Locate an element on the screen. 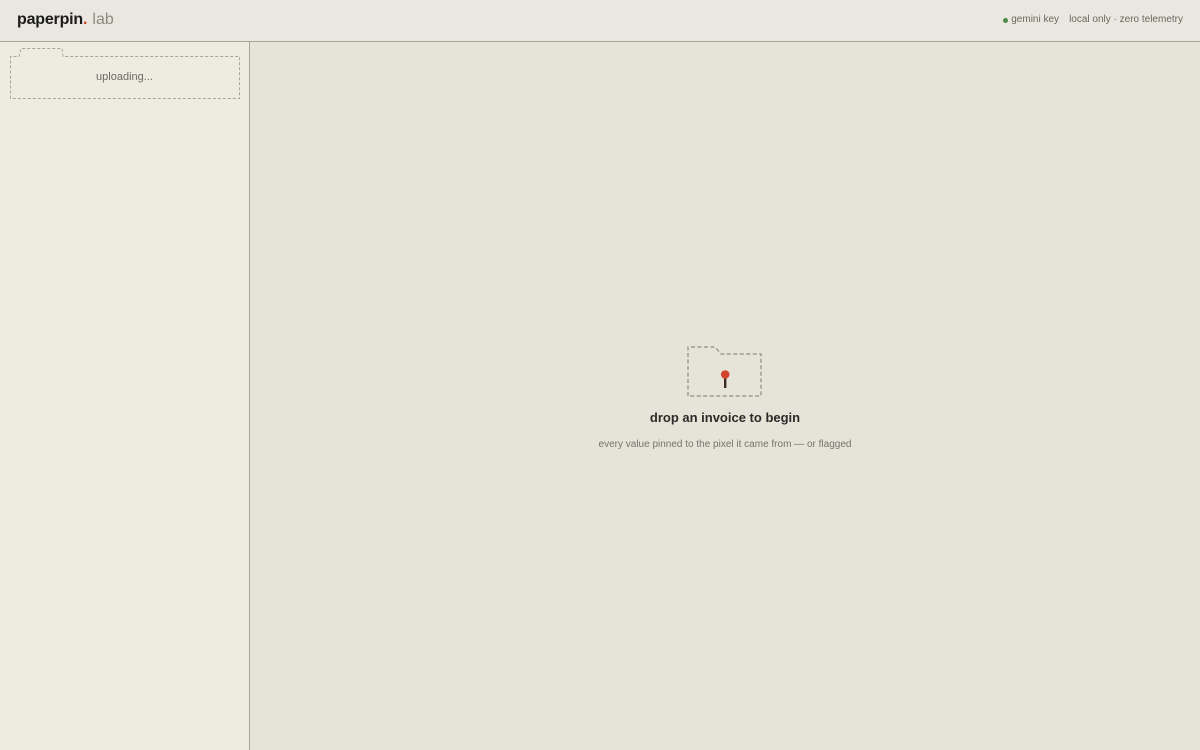  privacy-note: local only · zero telemetry is located at coordinates (1126, 19).